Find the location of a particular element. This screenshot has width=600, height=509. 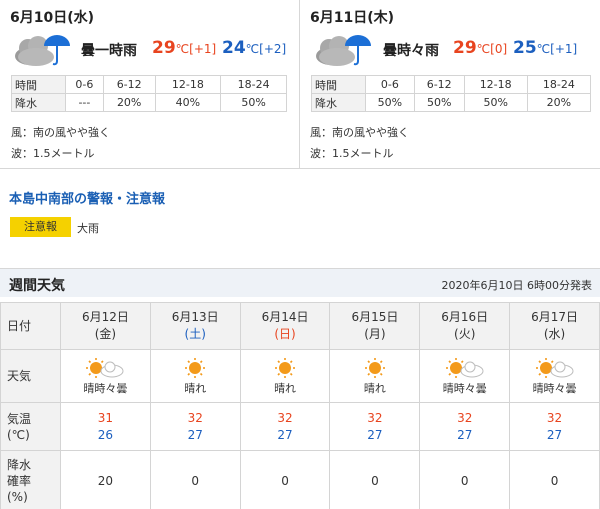

week-date-cell: 6月15日 (月) is located at coordinates (375, 326).